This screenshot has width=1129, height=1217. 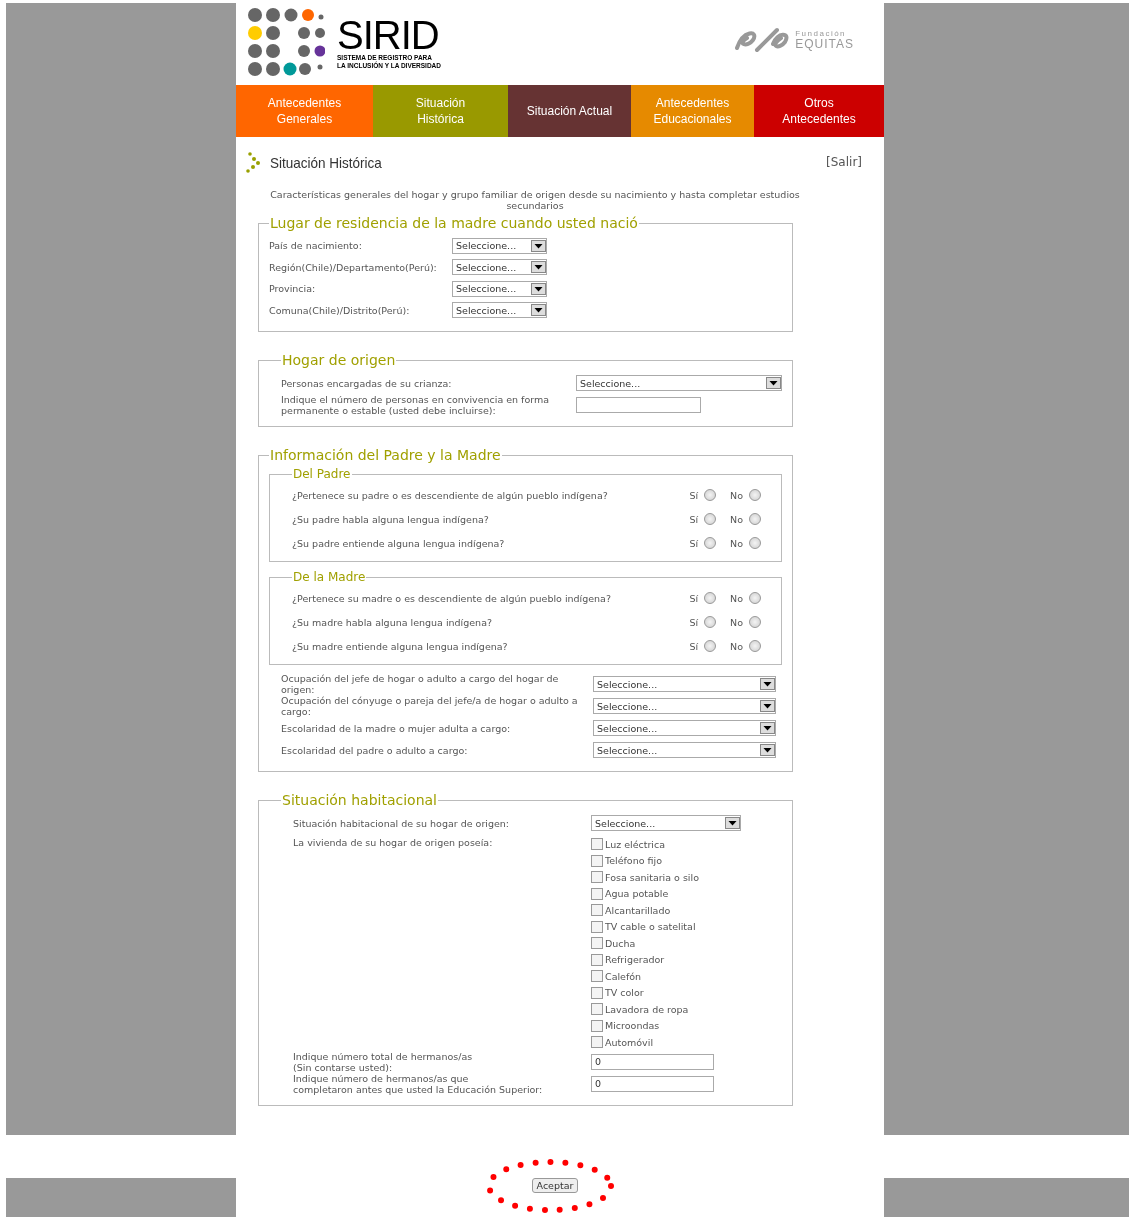 What do you see at coordinates (322, 474) in the screenshot?
I see `subsection-legend: Del Padre` at bounding box center [322, 474].